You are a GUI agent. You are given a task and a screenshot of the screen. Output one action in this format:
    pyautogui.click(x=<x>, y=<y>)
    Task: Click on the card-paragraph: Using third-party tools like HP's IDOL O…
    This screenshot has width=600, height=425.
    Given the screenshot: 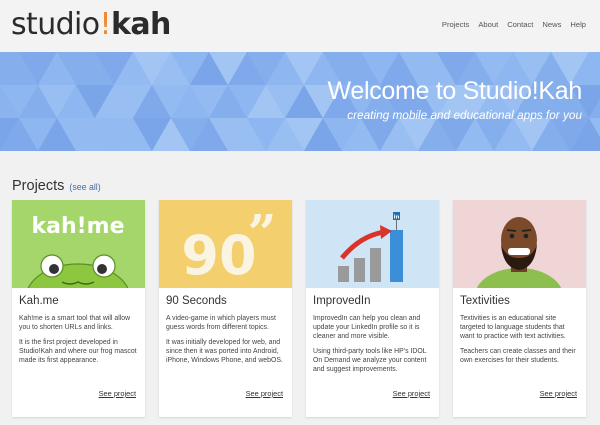 What is the action you would take?
    pyautogui.click(x=370, y=361)
    